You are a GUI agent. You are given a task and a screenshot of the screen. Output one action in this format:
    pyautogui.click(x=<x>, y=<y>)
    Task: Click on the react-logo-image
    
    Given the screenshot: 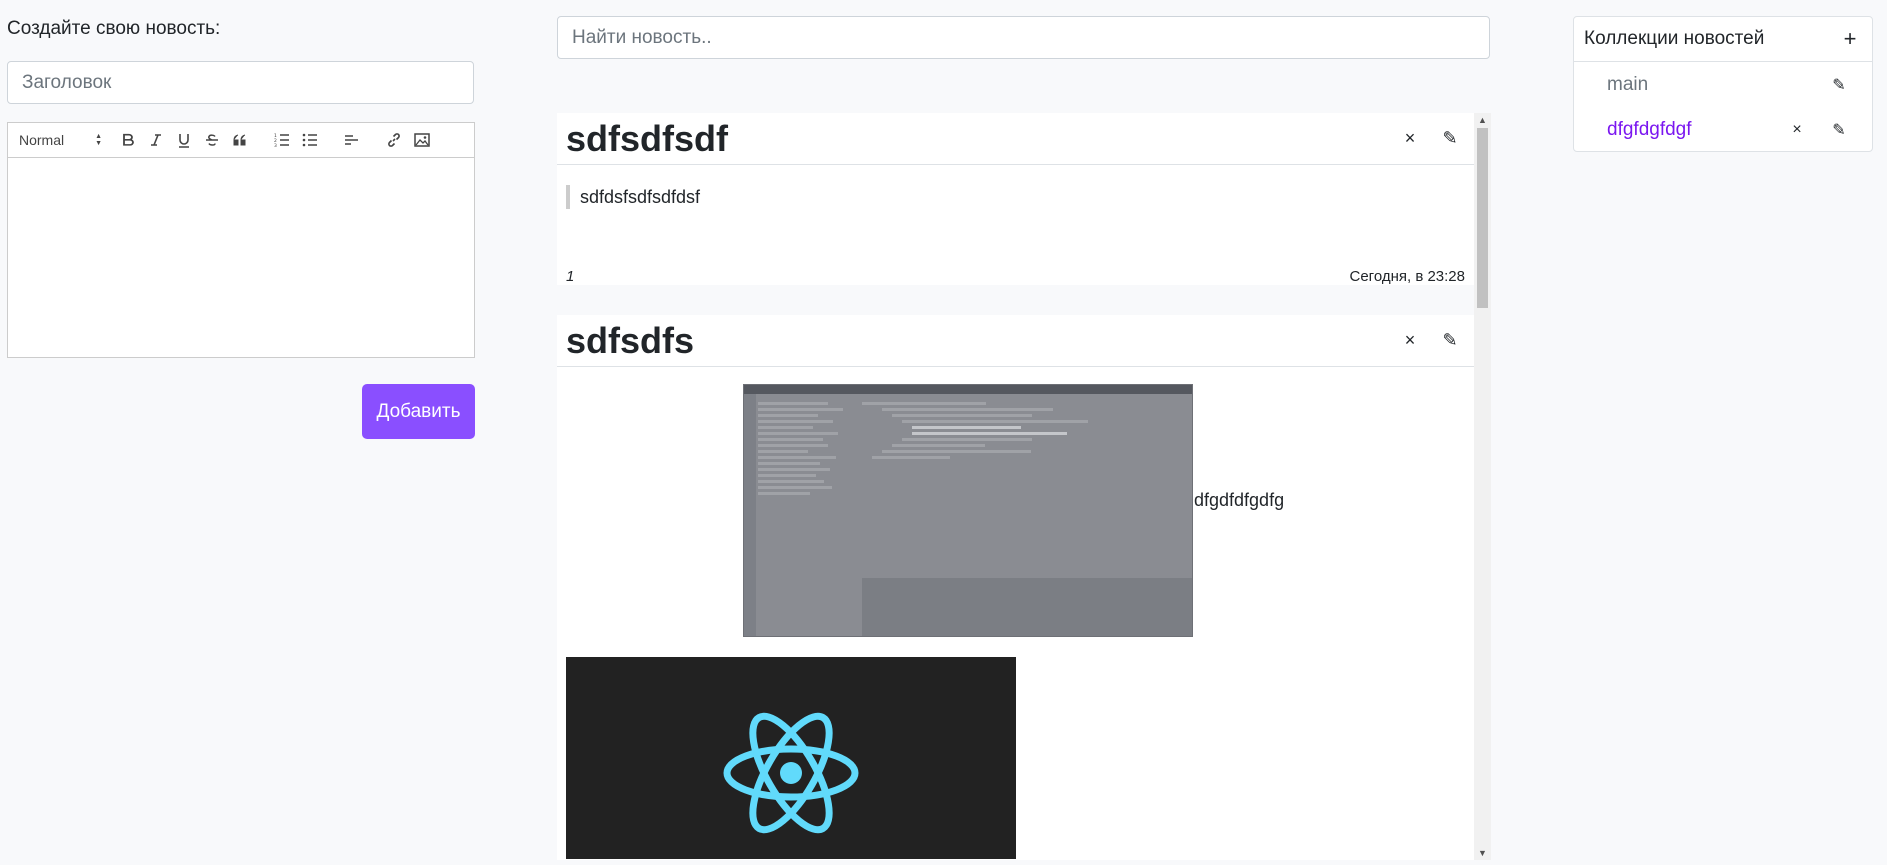 What is the action you would take?
    pyautogui.click(x=791, y=758)
    